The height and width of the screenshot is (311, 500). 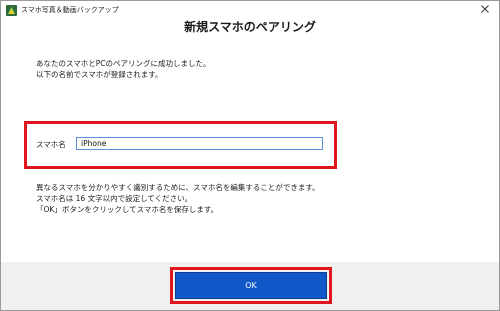 I want to click on help-line: 「OK」ボタンをクリックしてスマホ名を保存します。, so click(x=127, y=209).